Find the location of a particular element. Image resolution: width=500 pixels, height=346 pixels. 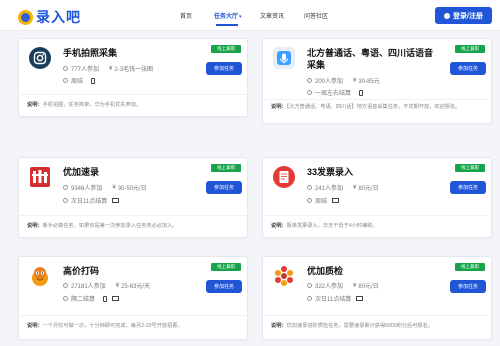

typing-app-icon is located at coordinates (40, 177).